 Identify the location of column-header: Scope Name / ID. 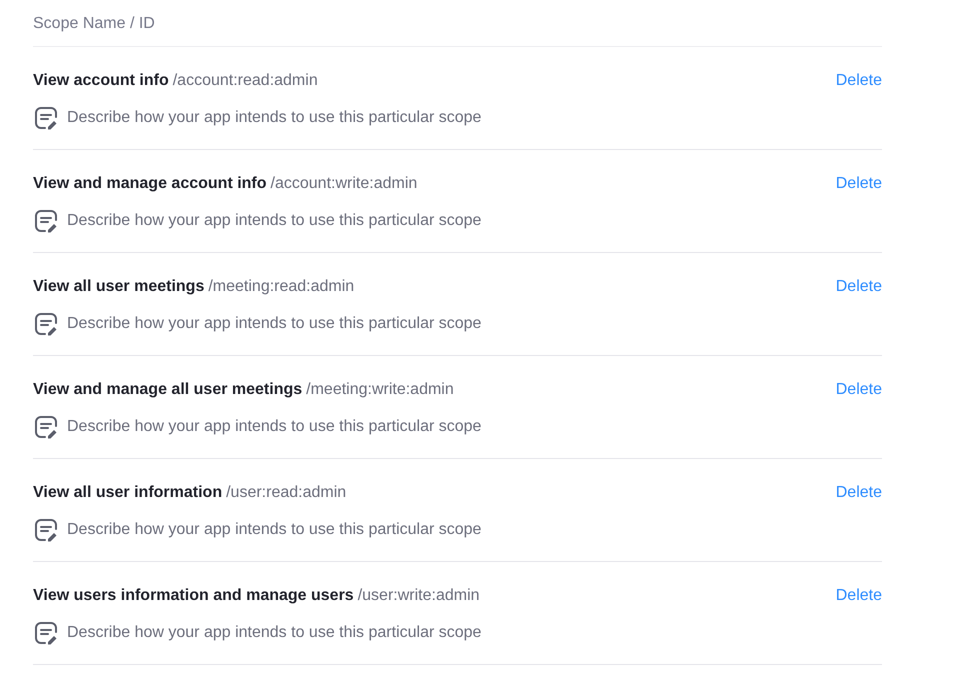
(94, 23).